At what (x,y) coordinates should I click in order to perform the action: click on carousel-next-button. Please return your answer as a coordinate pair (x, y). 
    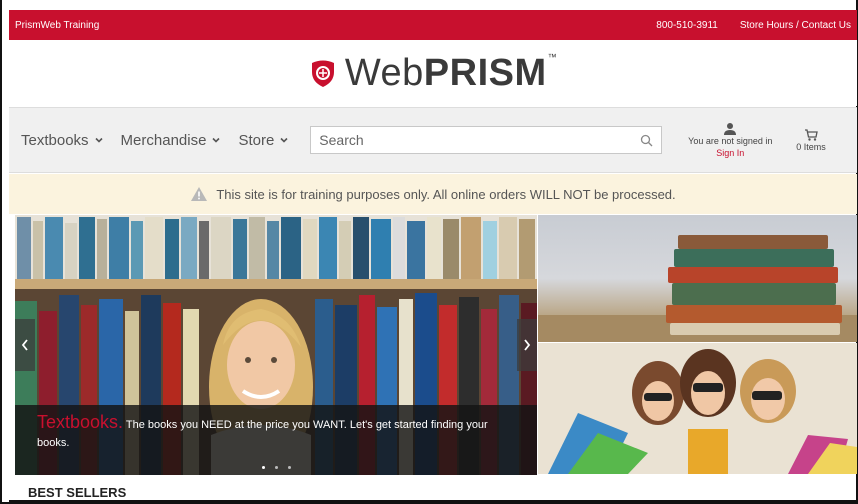
    Looking at the image, I should click on (527, 345).